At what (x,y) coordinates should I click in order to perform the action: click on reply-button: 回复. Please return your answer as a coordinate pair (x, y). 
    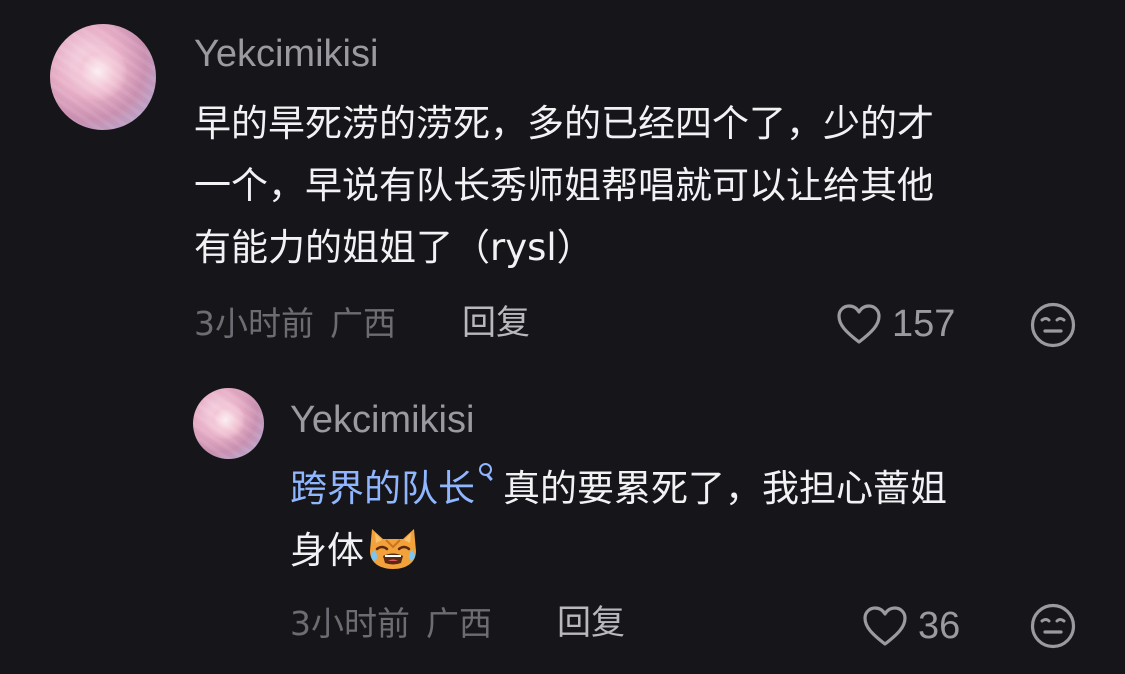
    Looking at the image, I should click on (496, 323).